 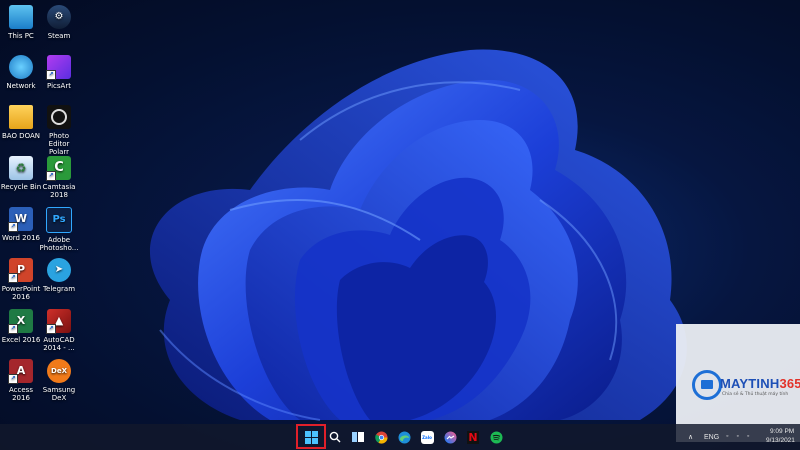 I want to click on search-icon, so click(x=335, y=437).